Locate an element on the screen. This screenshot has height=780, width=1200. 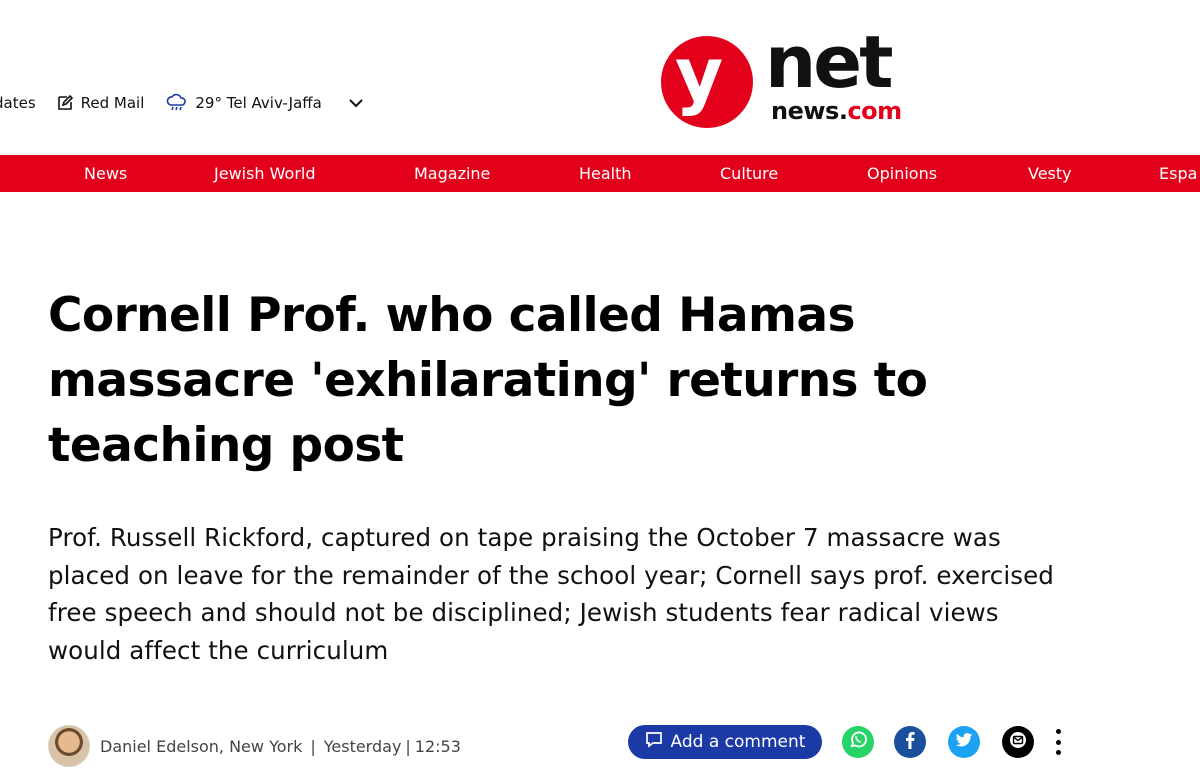
updates-link: dates is located at coordinates (18, 103).